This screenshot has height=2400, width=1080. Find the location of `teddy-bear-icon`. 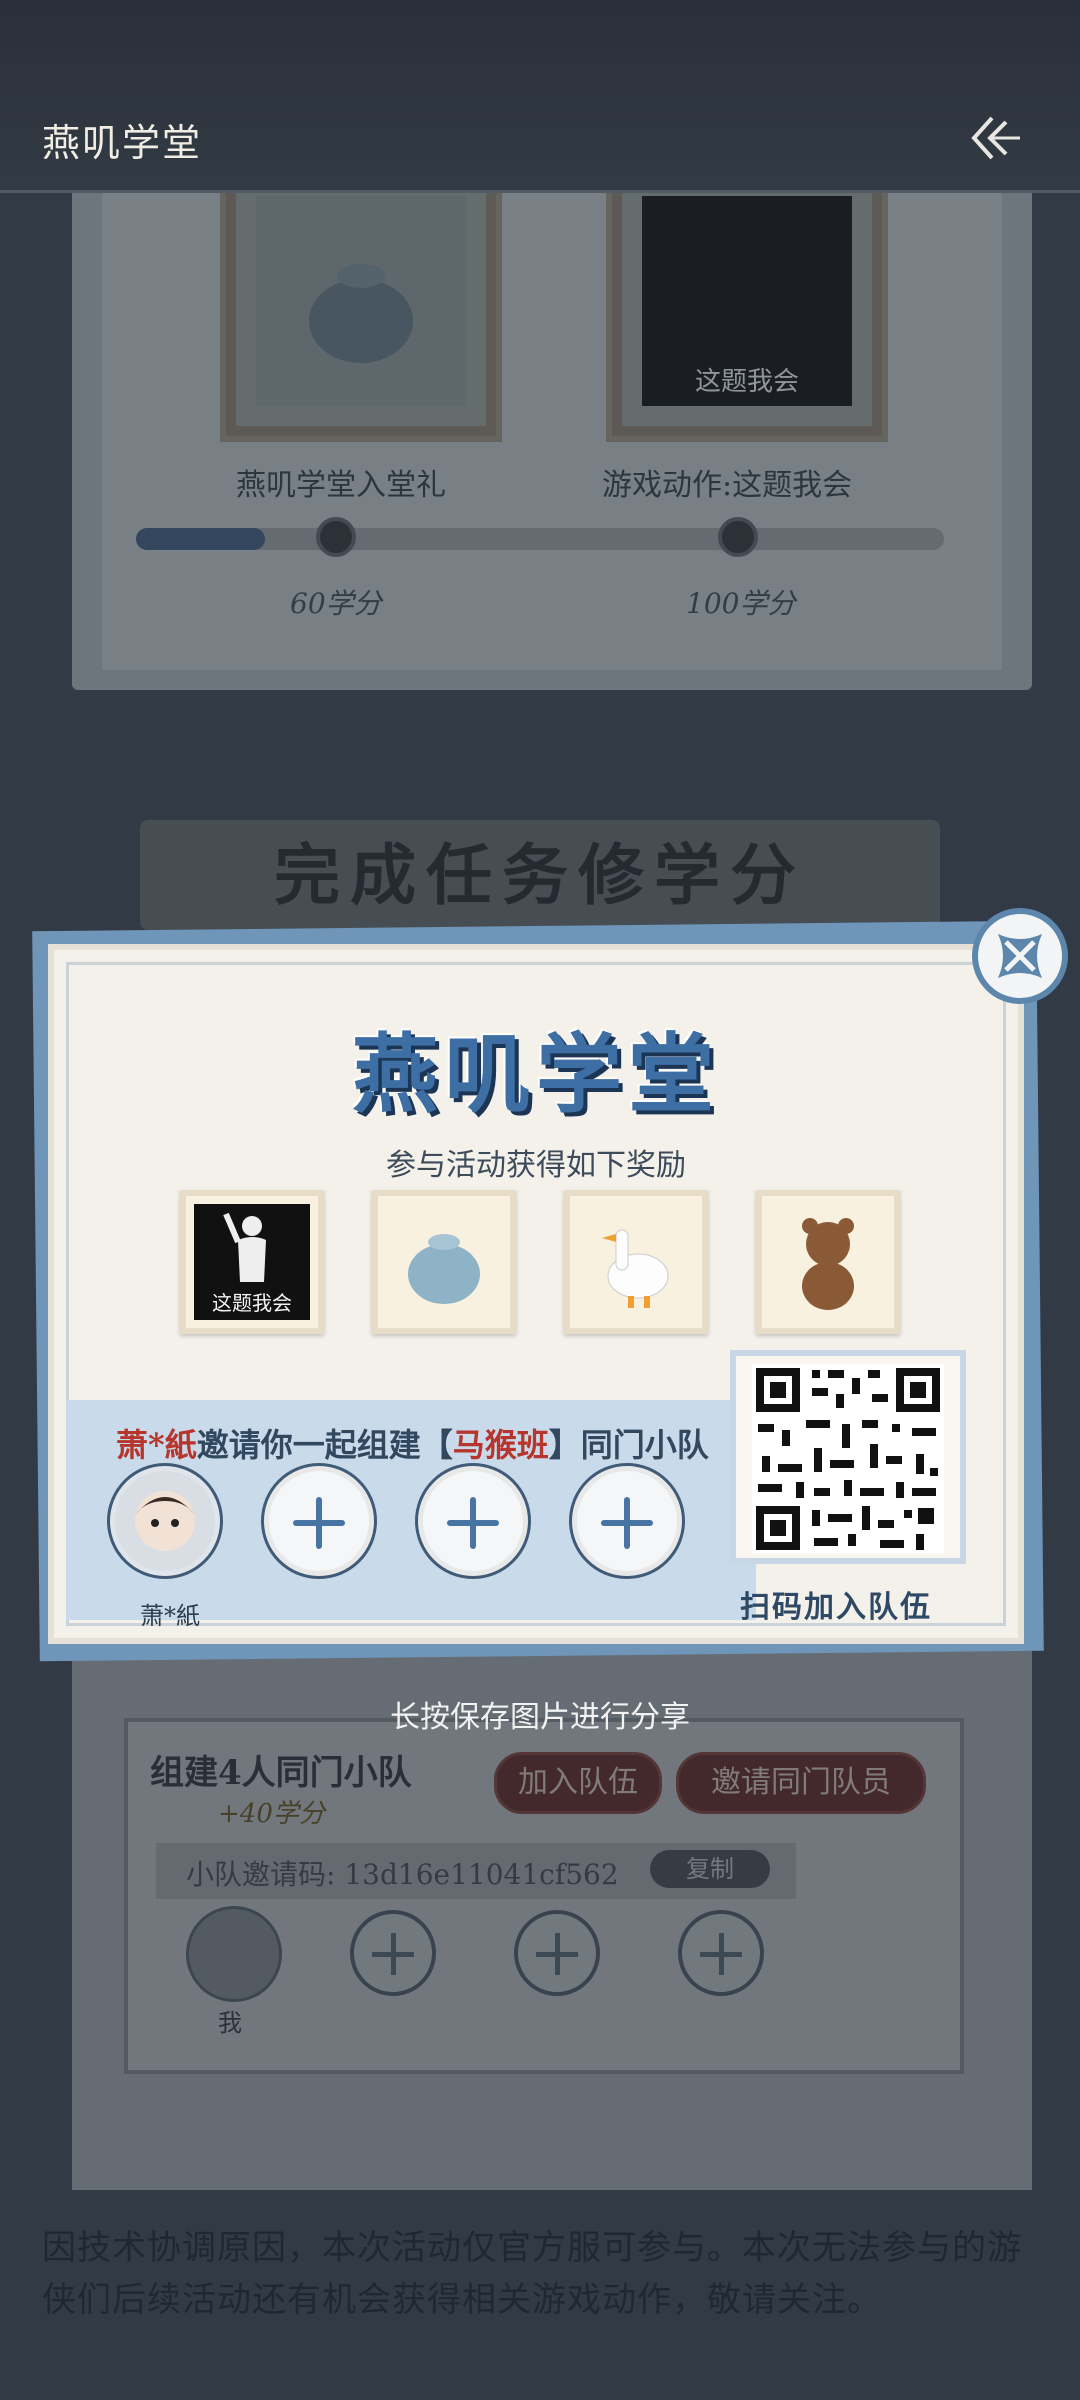

teddy-bear-icon is located at coordinates (828, 1262).